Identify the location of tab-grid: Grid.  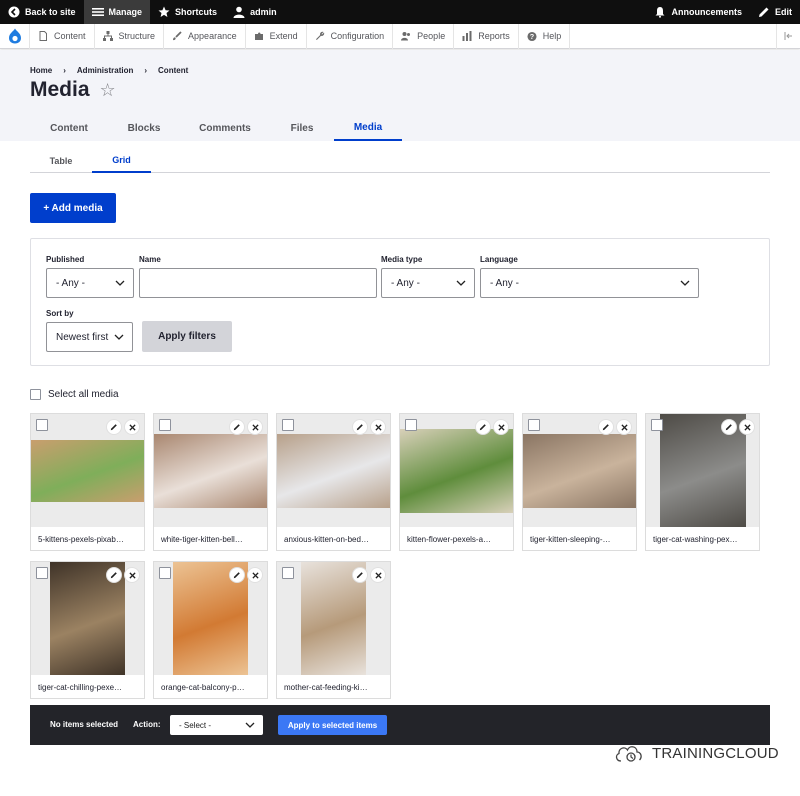
(121, 160).